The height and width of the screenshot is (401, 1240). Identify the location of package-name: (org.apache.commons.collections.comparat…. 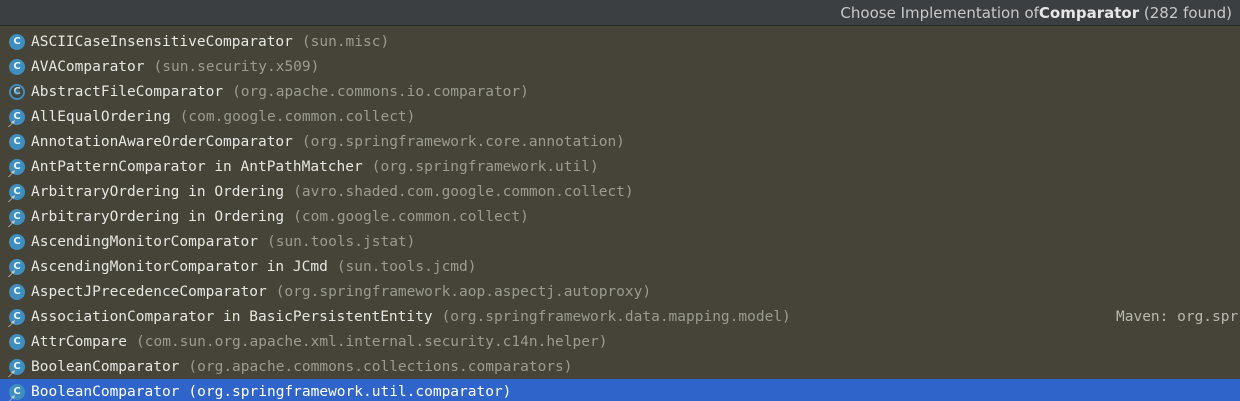
(380, 366).